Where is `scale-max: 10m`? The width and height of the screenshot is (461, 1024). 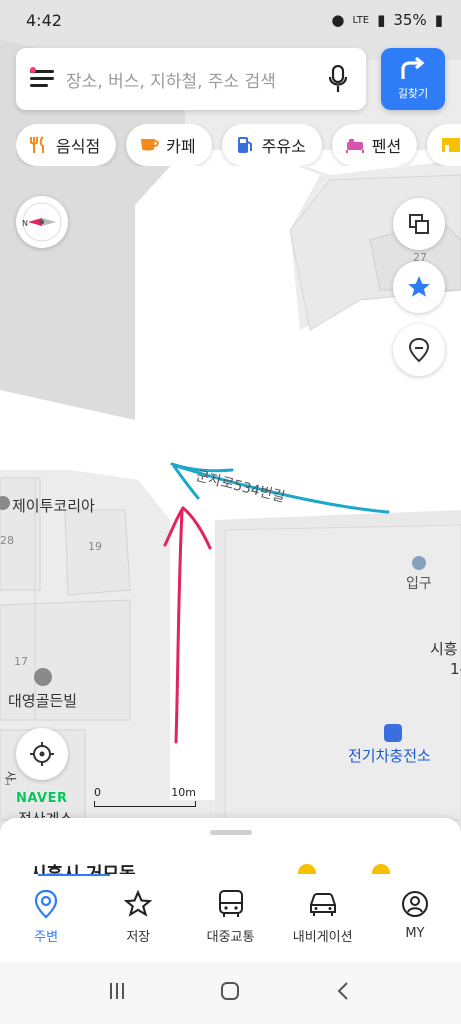
scale-max: 10m is located at coordinates (183, 792).